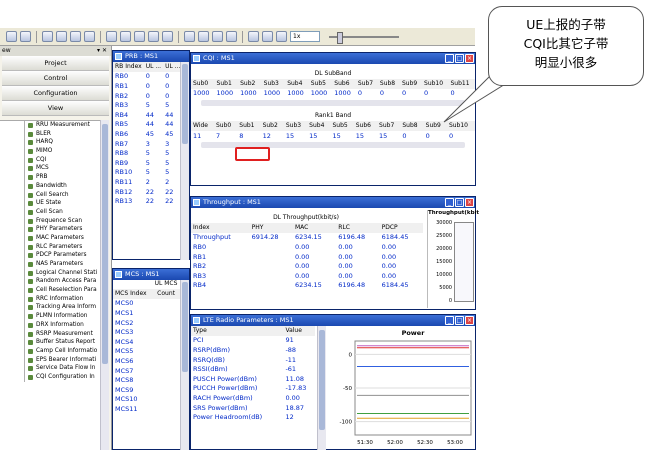 The image size is (653, 451). Describe the element at coordinates (50, 290) in the screenshot. I see `tree-item: Cell Reselection Para` at that location.